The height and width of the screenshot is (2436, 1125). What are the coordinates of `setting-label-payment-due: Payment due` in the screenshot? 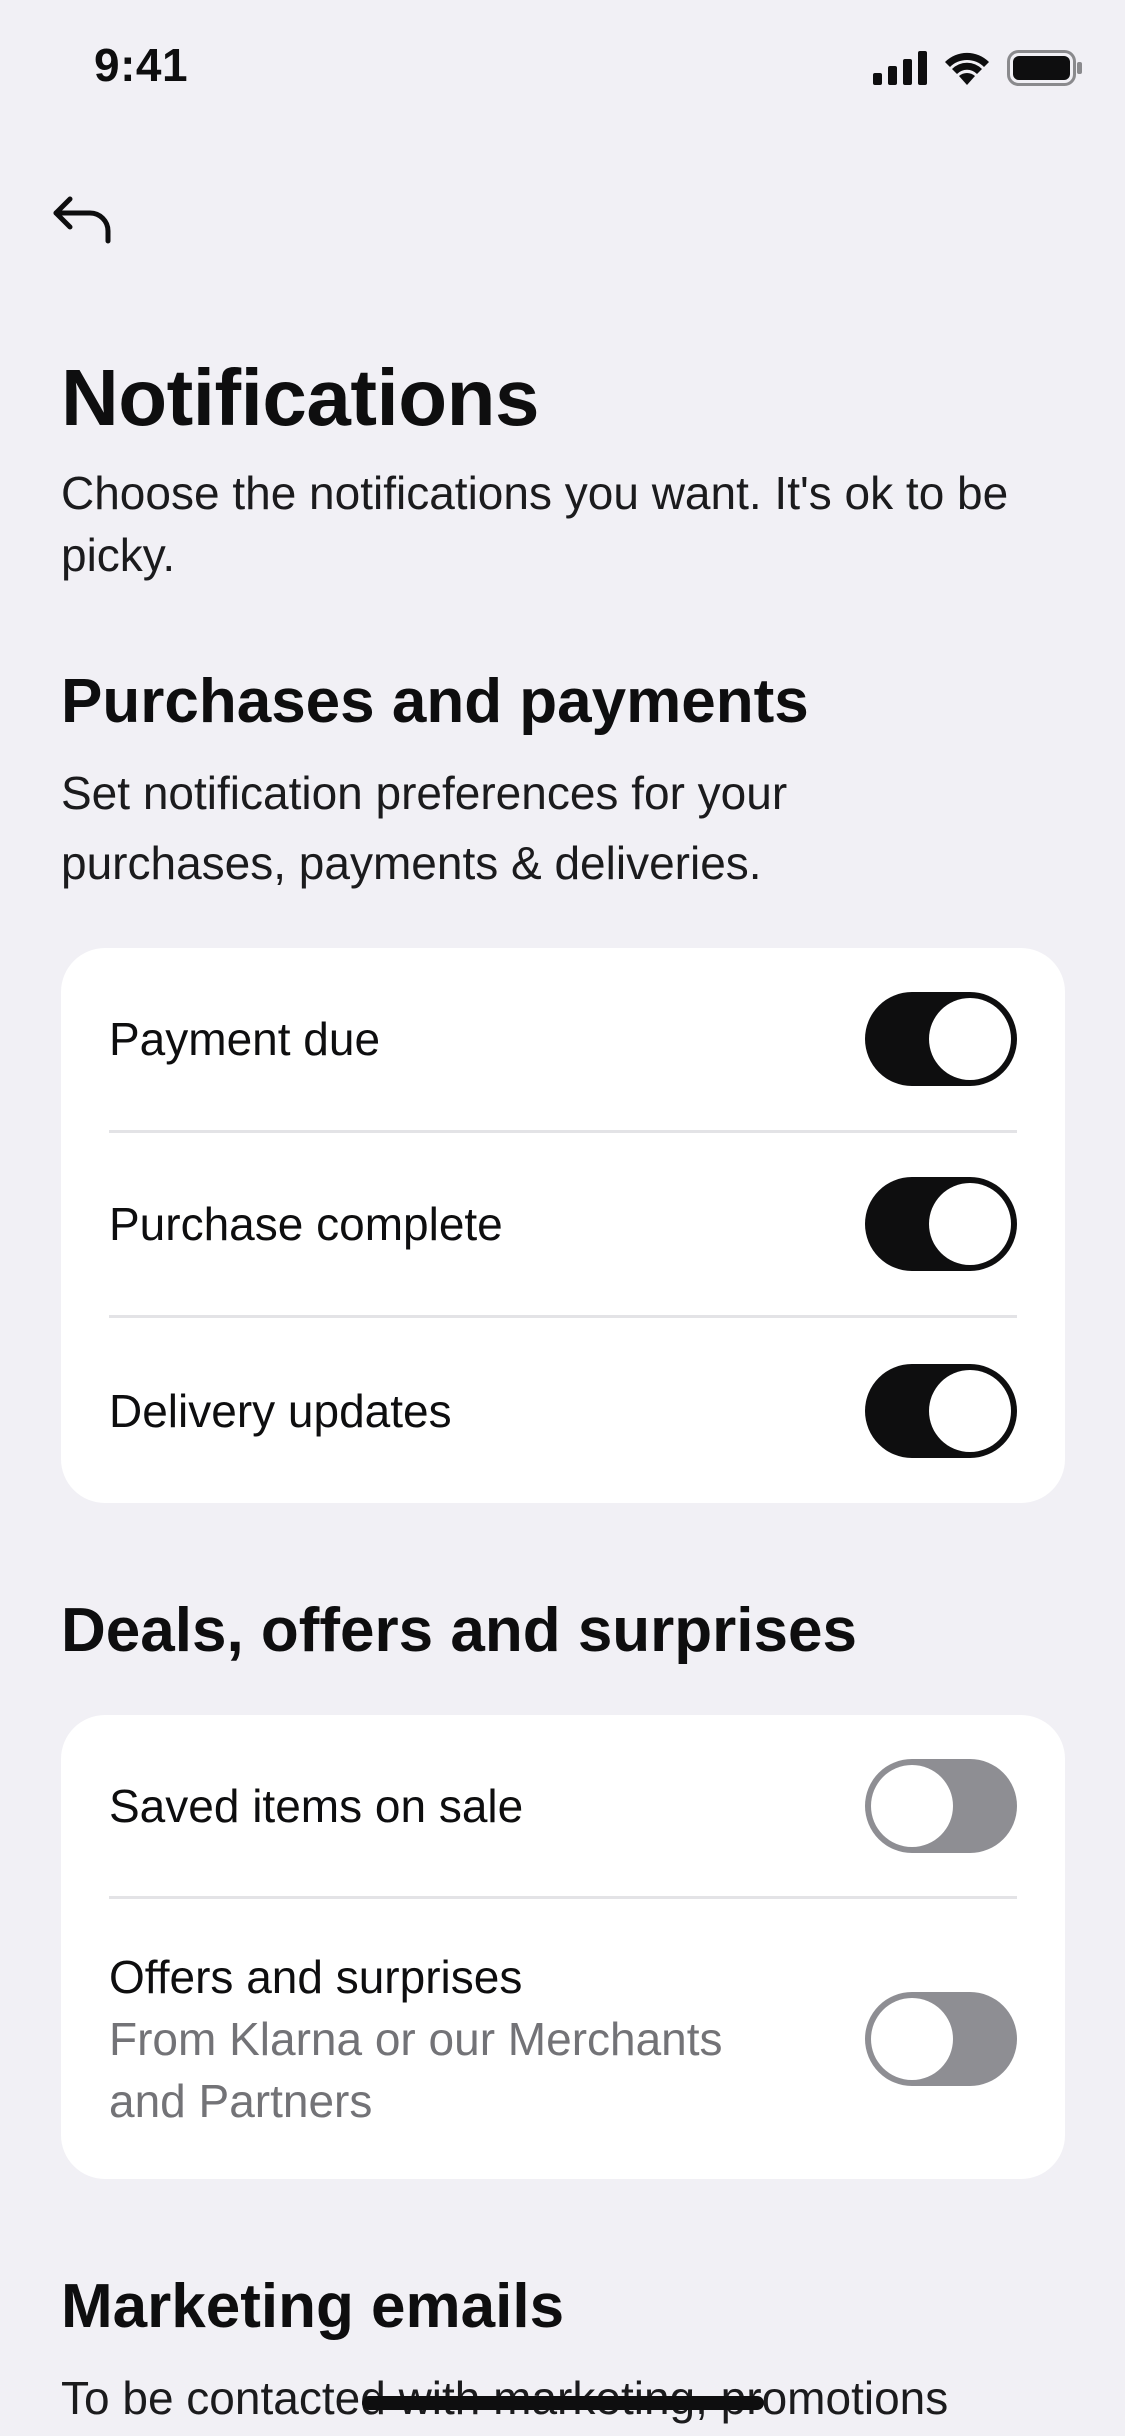 It's located at (245, 1039).